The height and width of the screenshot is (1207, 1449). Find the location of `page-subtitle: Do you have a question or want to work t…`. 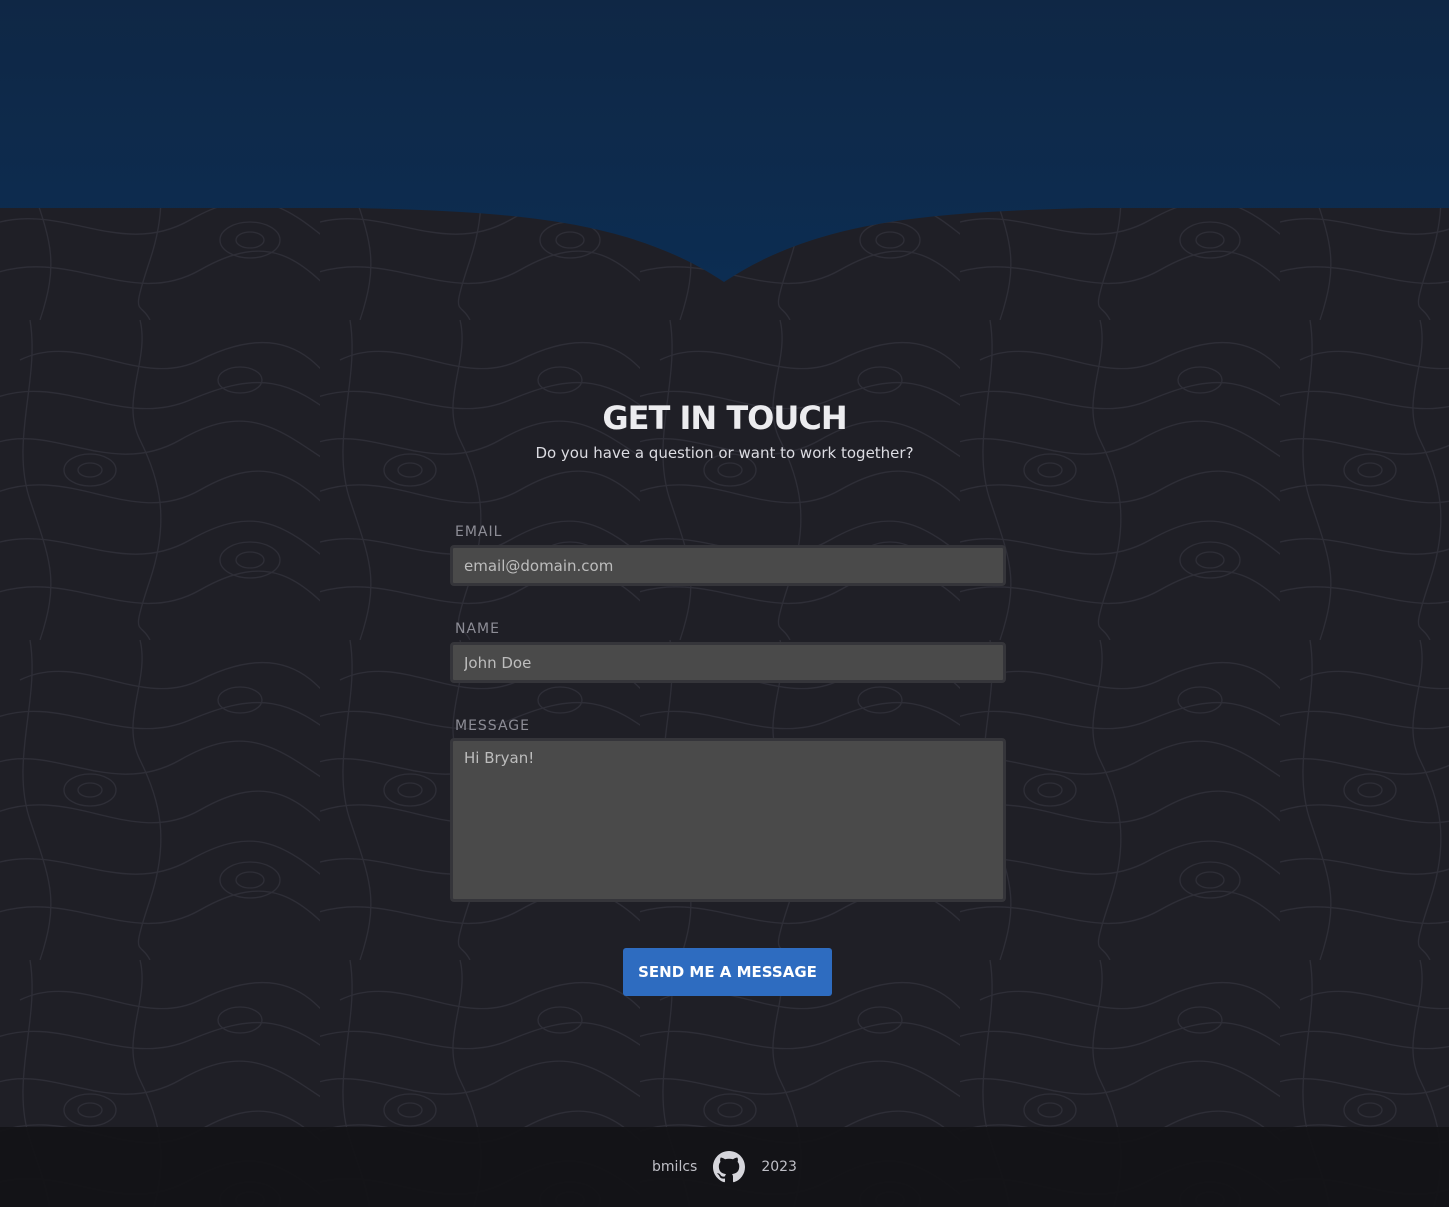

page-subtitle: Do you have a question or want to work t… is located at coordinates (724, 453).